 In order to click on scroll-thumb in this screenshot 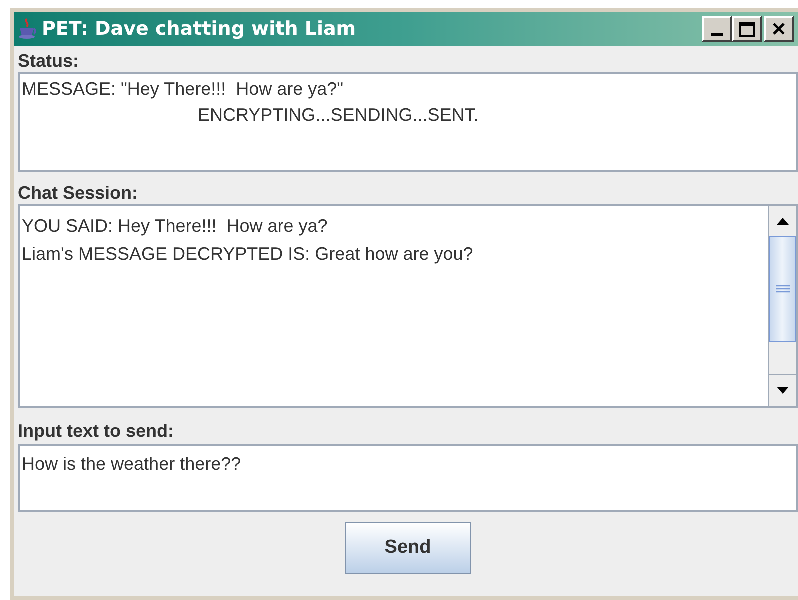, I will do `click(782, 289)`.